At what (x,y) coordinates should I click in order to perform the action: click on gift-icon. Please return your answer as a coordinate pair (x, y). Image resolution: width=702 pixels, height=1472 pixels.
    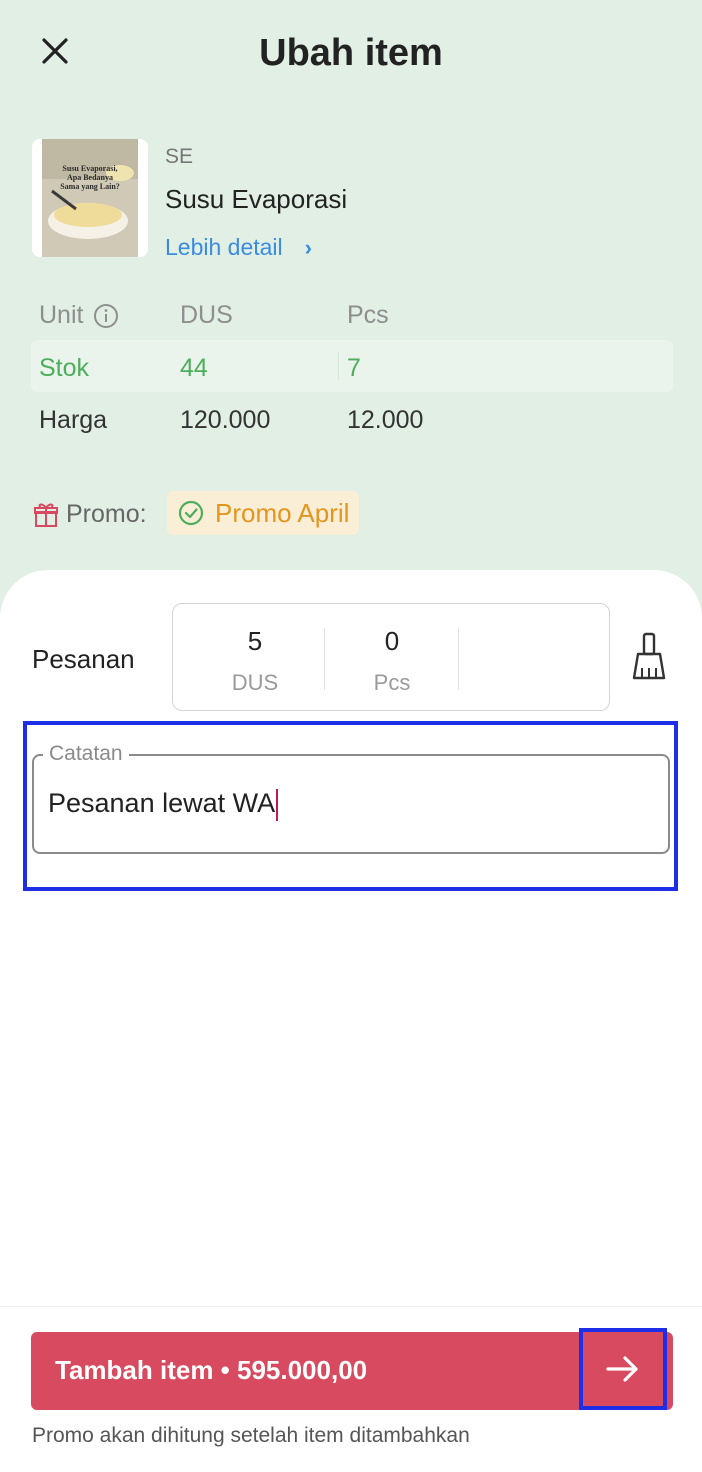
    Looking at the image, I should click on (46, 515).